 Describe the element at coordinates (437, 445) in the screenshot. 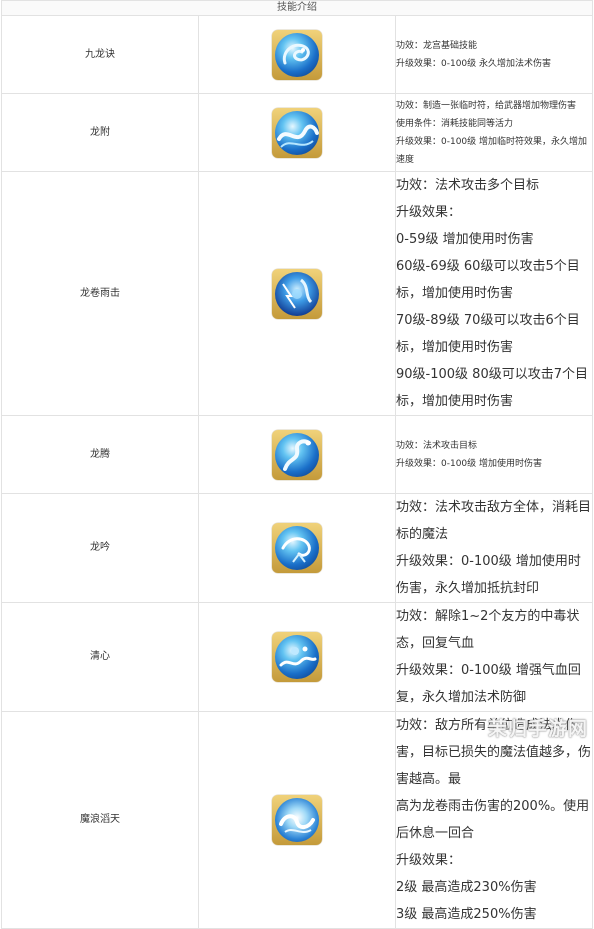

I see `skill-desc-line: 功效：法术攻击目标` at that location.